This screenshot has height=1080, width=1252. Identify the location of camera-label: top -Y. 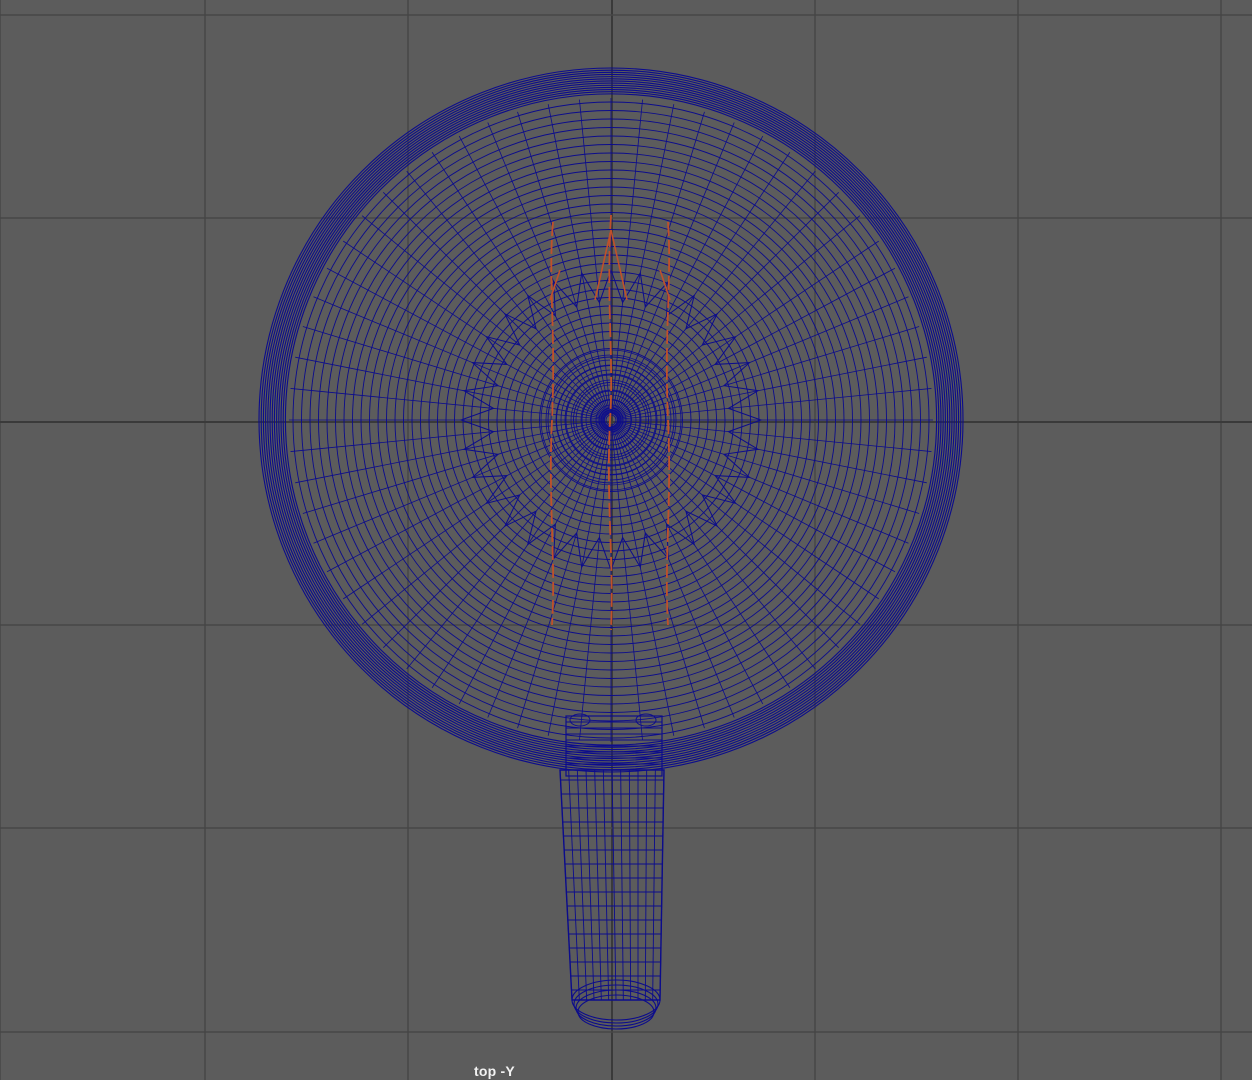
(494, 1071).